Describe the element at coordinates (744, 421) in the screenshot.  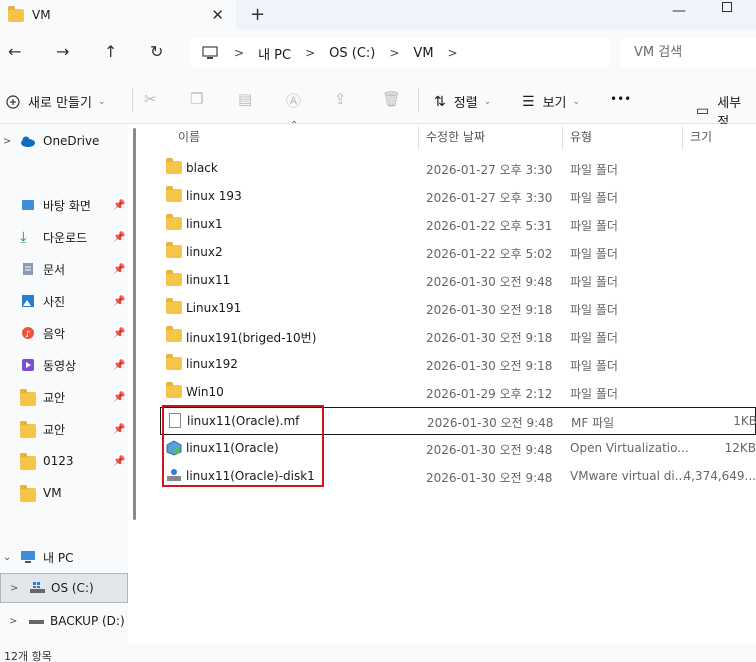
I see `file-size: 1KB` at that location.